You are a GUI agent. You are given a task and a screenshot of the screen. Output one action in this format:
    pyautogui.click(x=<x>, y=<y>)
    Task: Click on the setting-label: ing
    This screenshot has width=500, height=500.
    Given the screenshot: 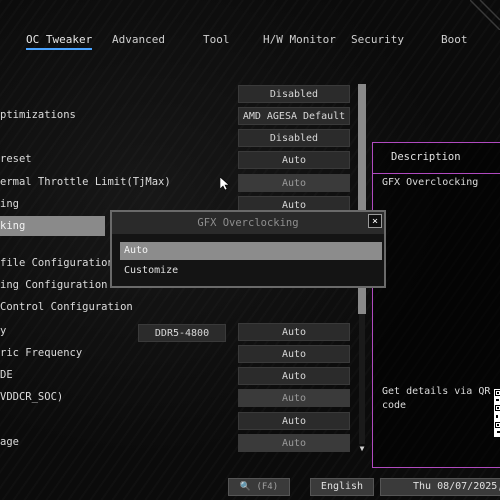 What is the action you would take?
    pyautogui.click(x=9, y=204)
    